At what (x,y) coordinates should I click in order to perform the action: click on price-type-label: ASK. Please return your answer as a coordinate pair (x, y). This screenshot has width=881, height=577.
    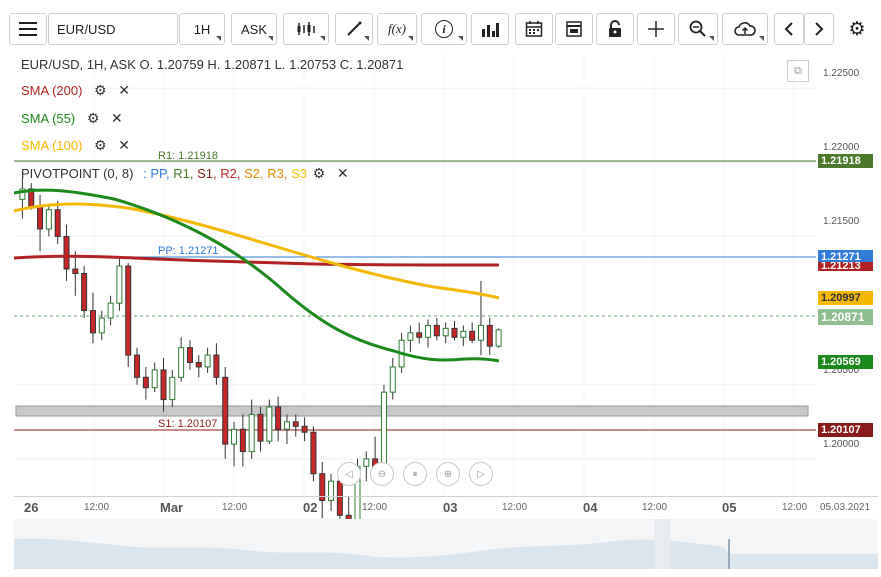
    Looking at the image, I should click on (253, 29).